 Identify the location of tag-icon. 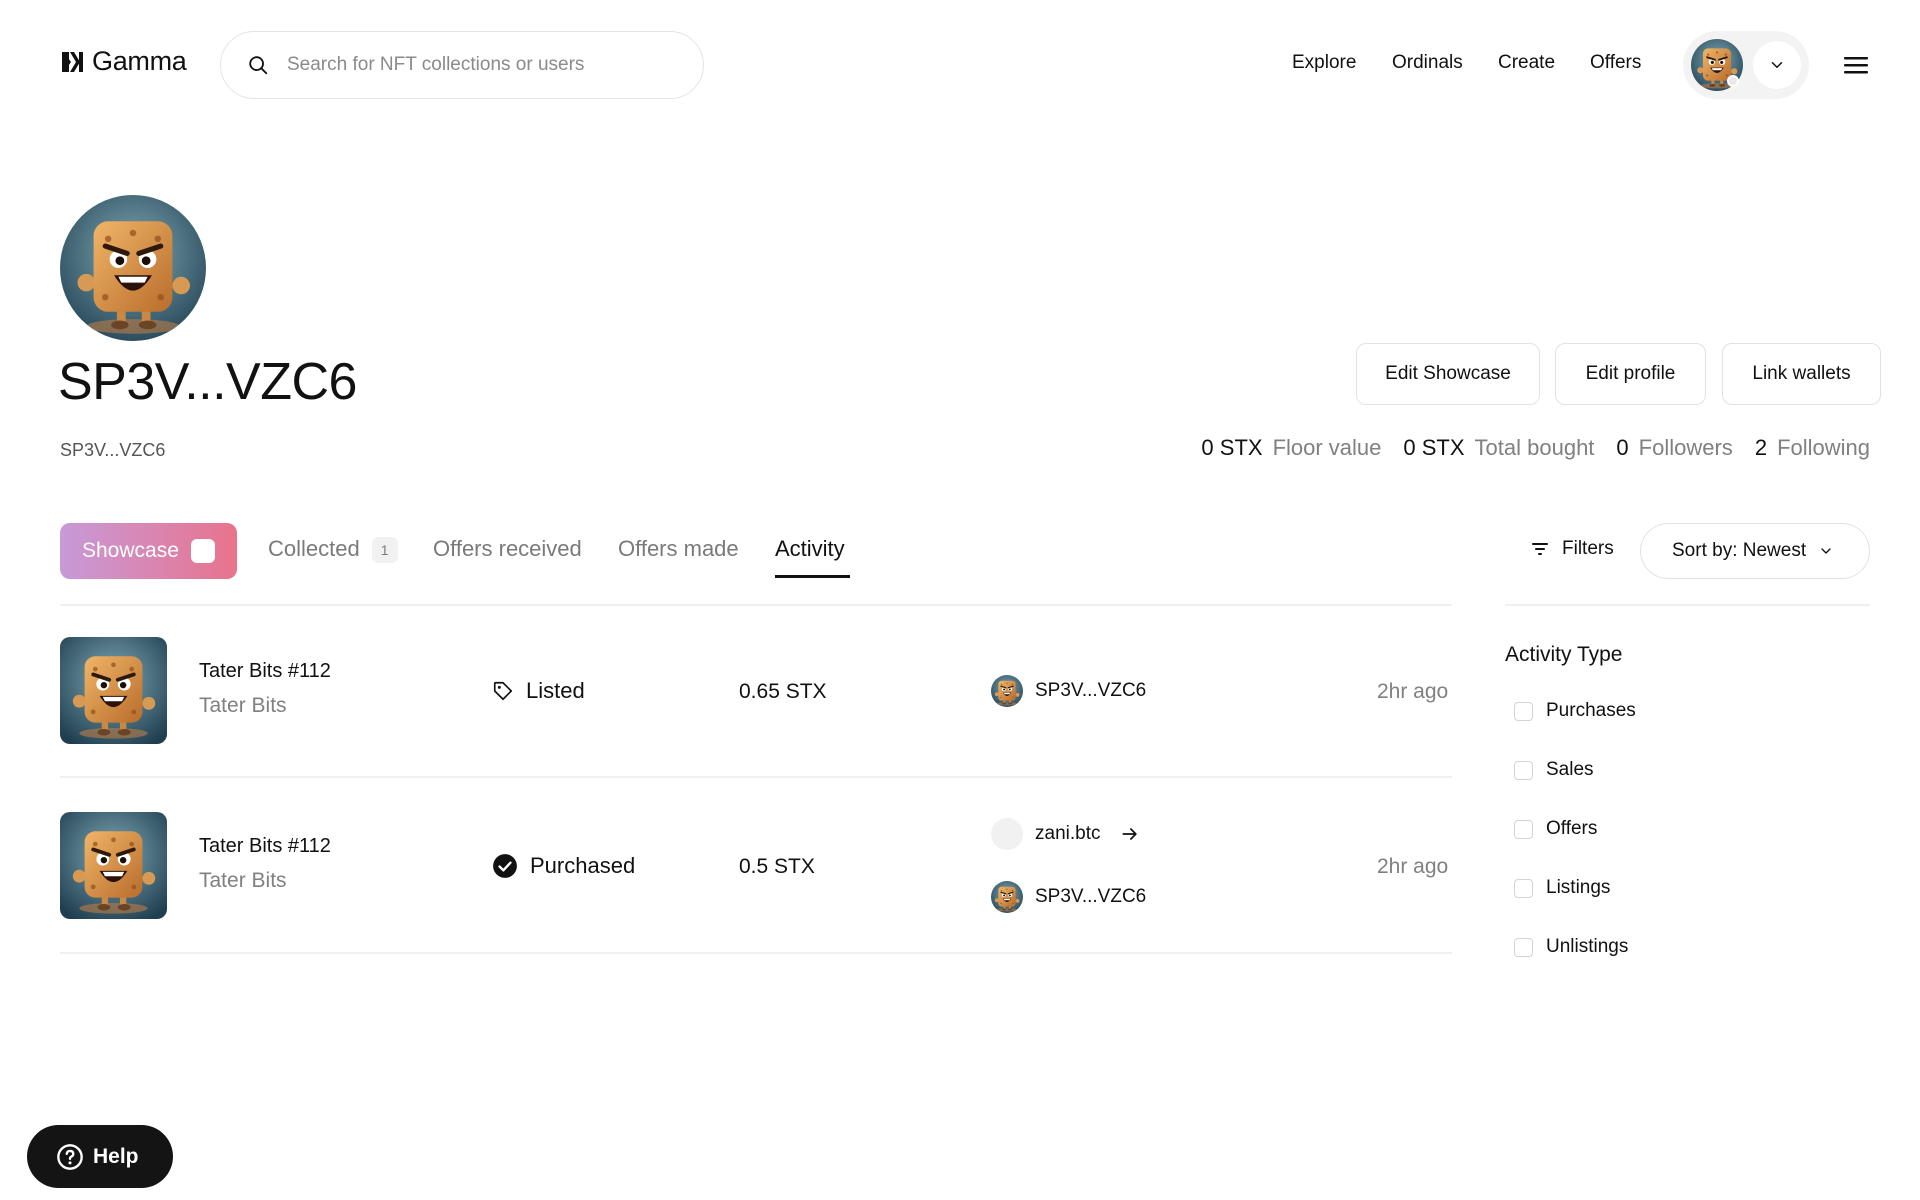
(503, 691).